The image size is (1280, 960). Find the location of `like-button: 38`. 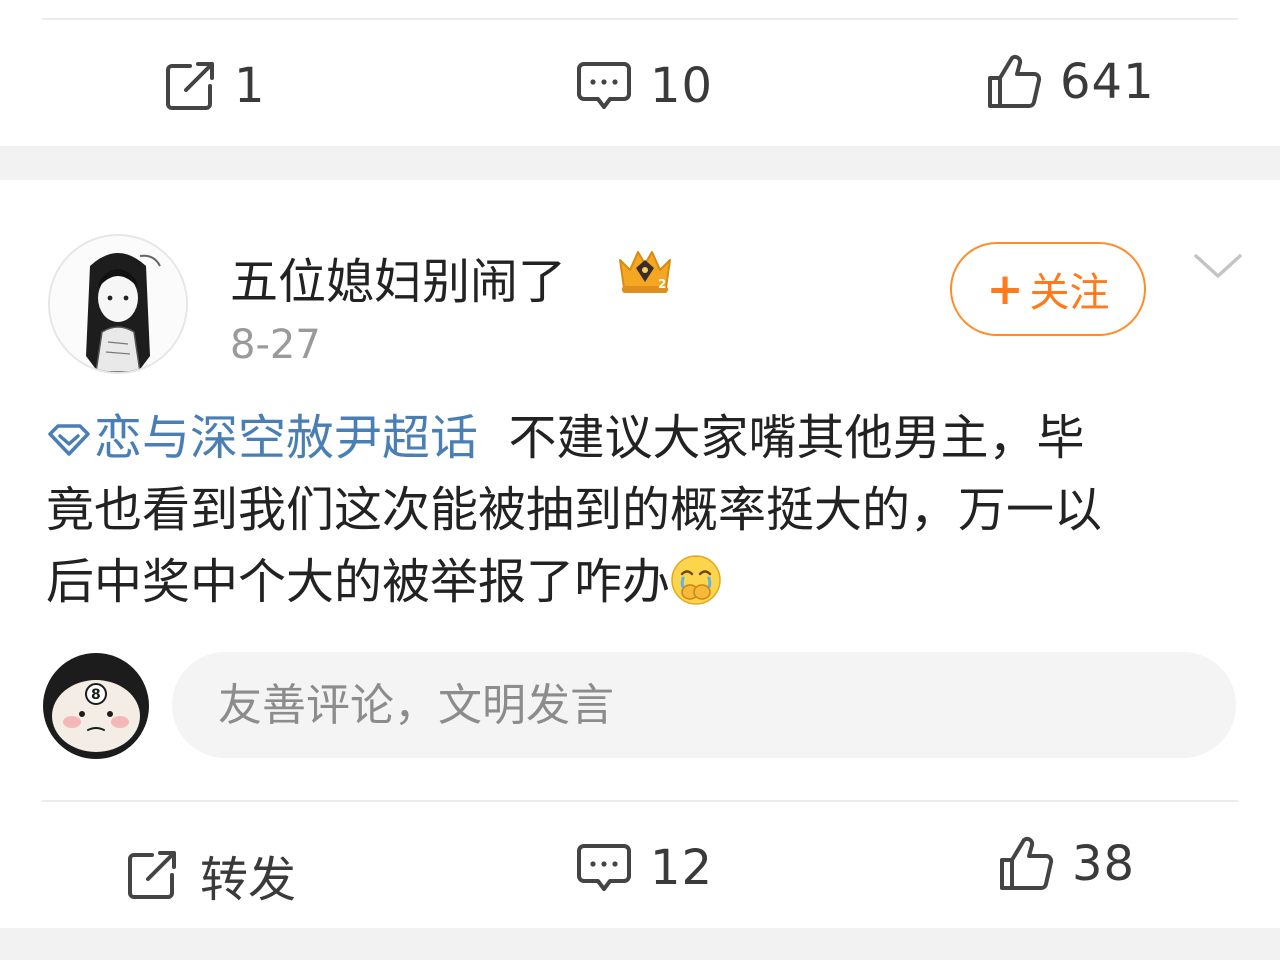

like-button: 38 is located at coordinates (1066, 864).